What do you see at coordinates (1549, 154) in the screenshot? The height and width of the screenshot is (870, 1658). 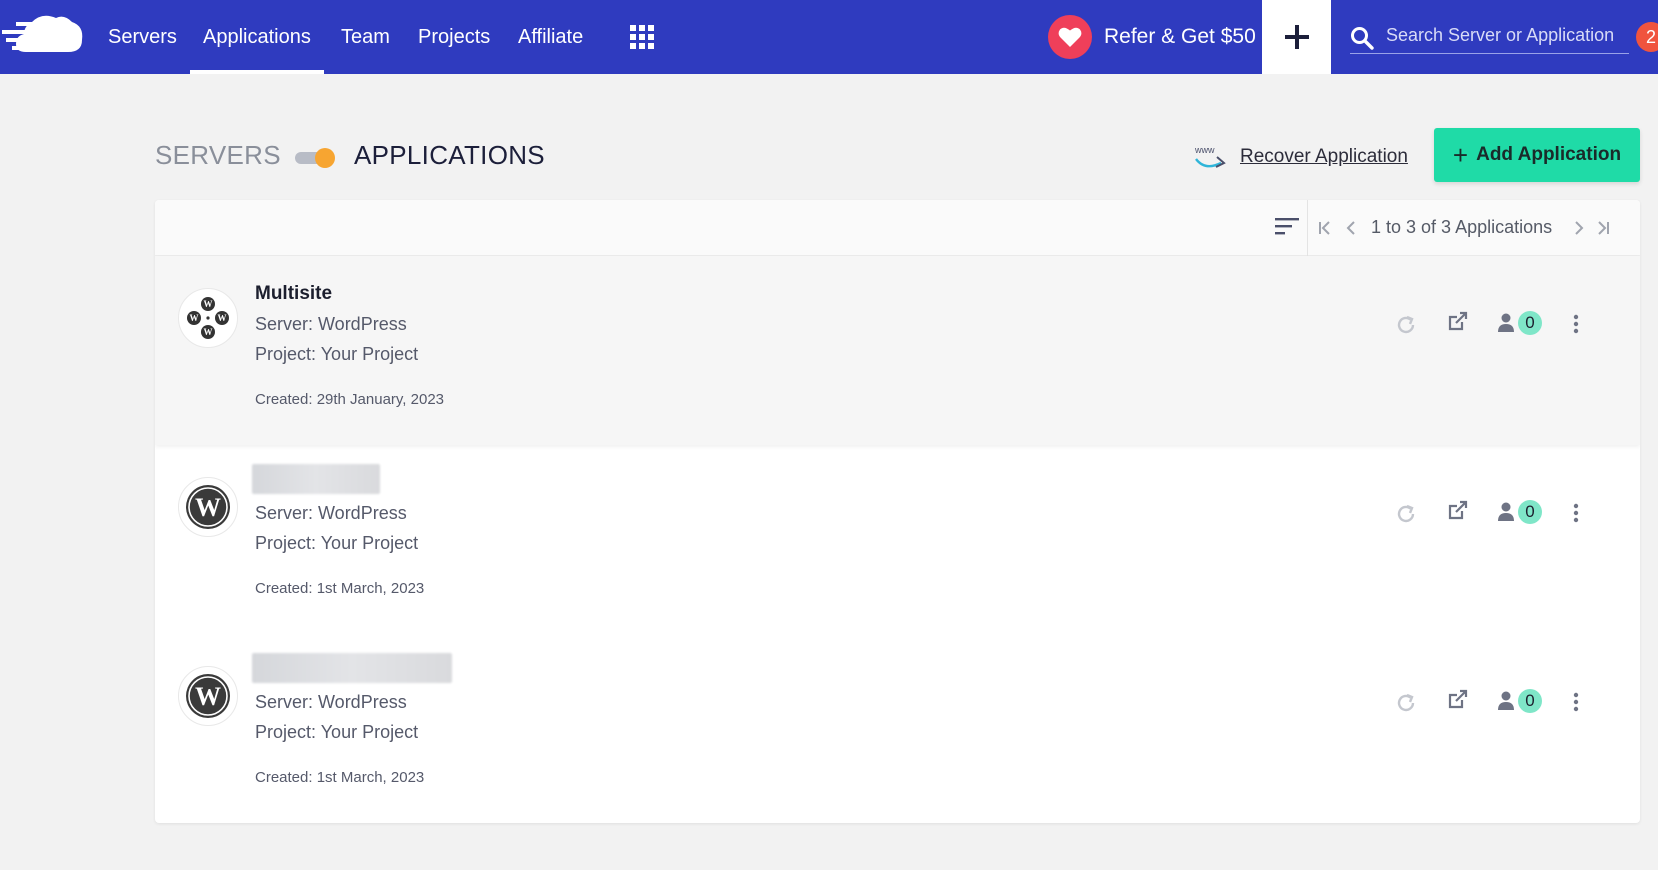 I see `add-application-label: Add Application` at bounding box center [1549, 154].